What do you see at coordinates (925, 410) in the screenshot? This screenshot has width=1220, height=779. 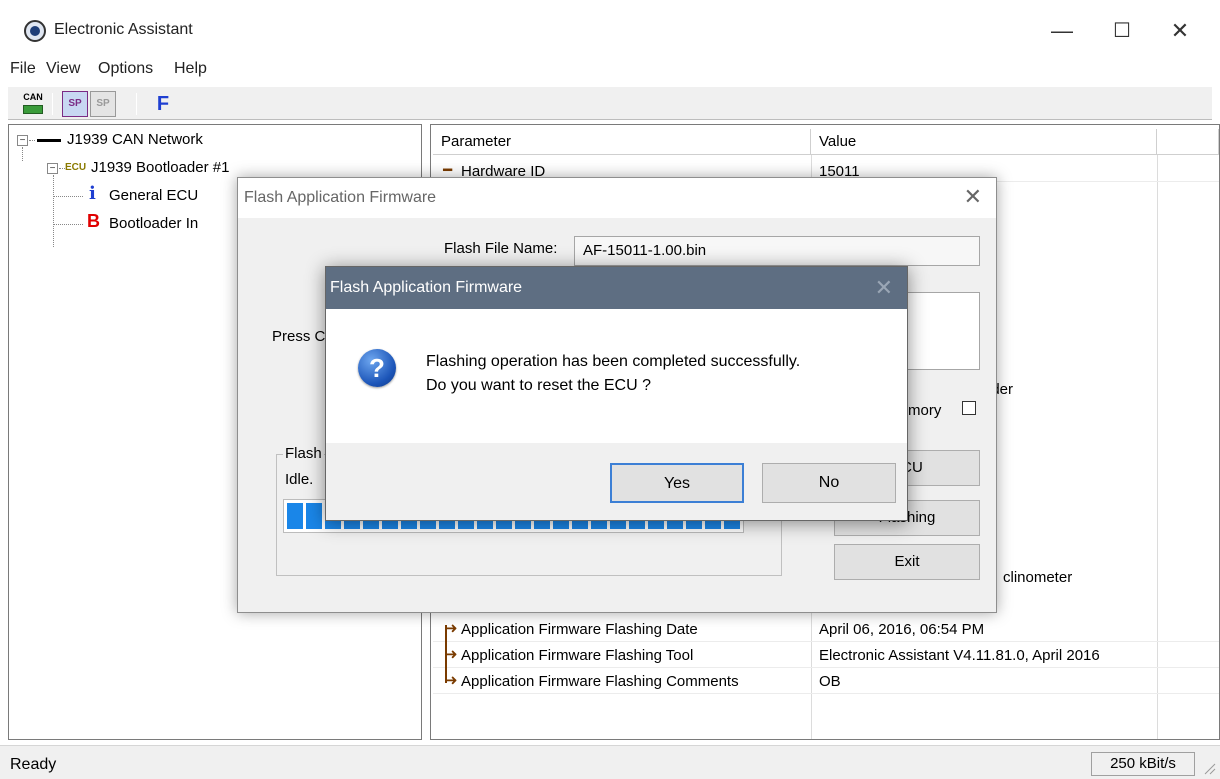 I see `erase-memory-label: mory` at bounding box center [925, 410].